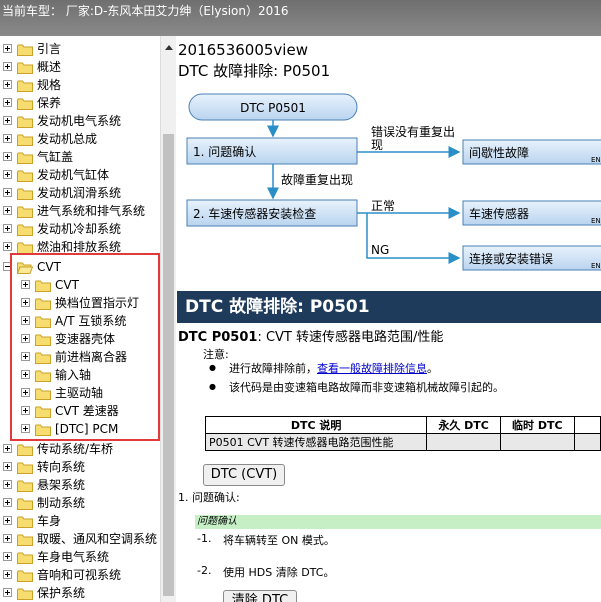 Image resolution: width=601 pixels, height=602 pixels. I want to click on tree-item-label: CVT, so click(49, 267).